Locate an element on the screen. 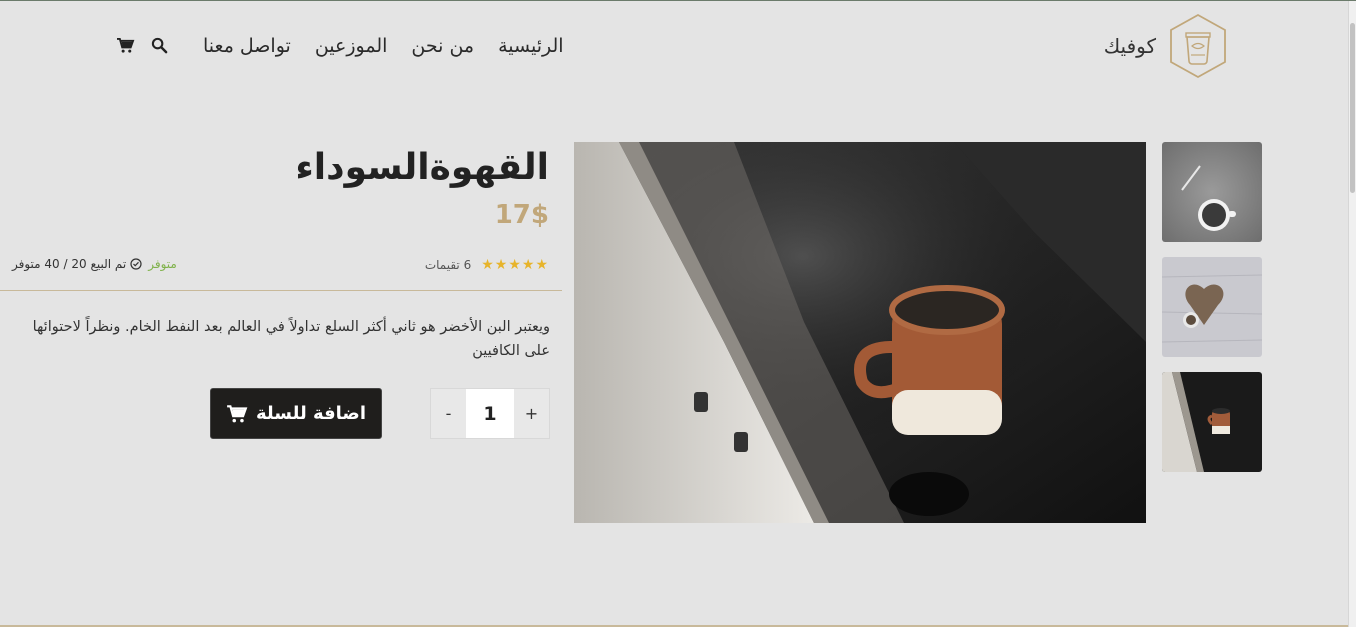 The height and width of the screenshot is (627, 1356). nav-about: من نحن is located at coordinates (442, 46).